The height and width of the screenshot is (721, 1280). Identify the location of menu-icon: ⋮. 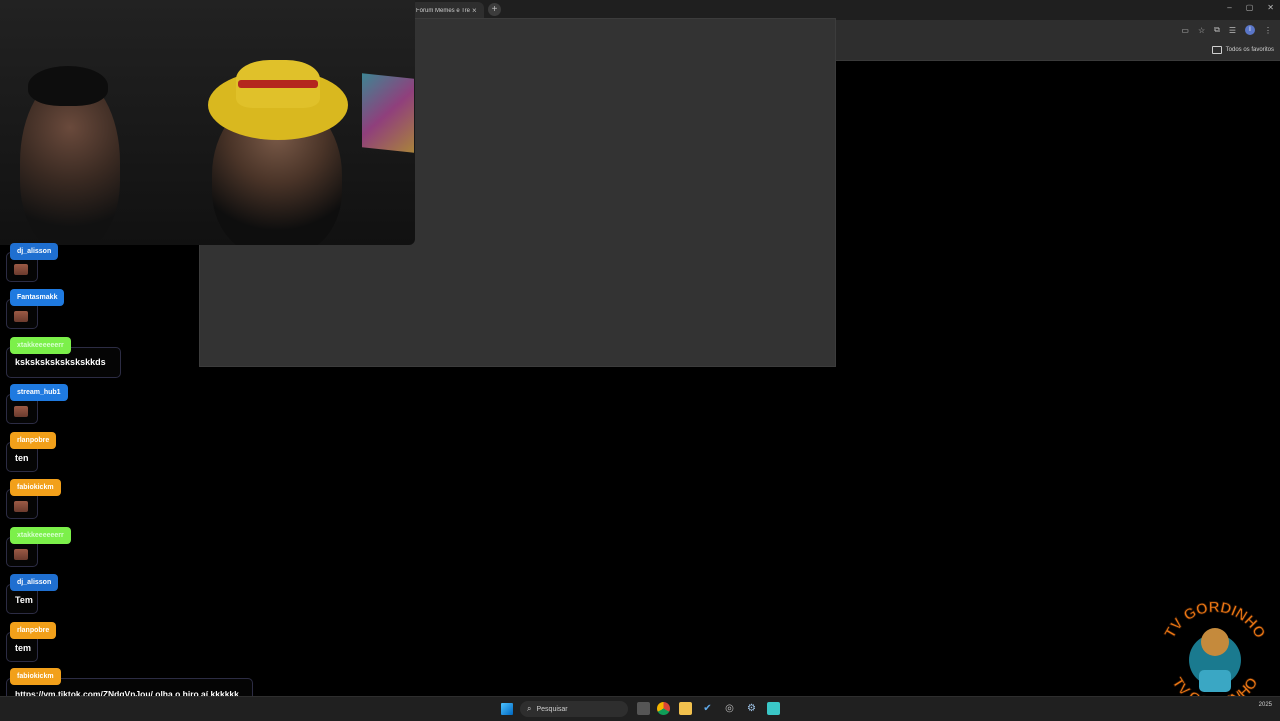
(1268, 30).